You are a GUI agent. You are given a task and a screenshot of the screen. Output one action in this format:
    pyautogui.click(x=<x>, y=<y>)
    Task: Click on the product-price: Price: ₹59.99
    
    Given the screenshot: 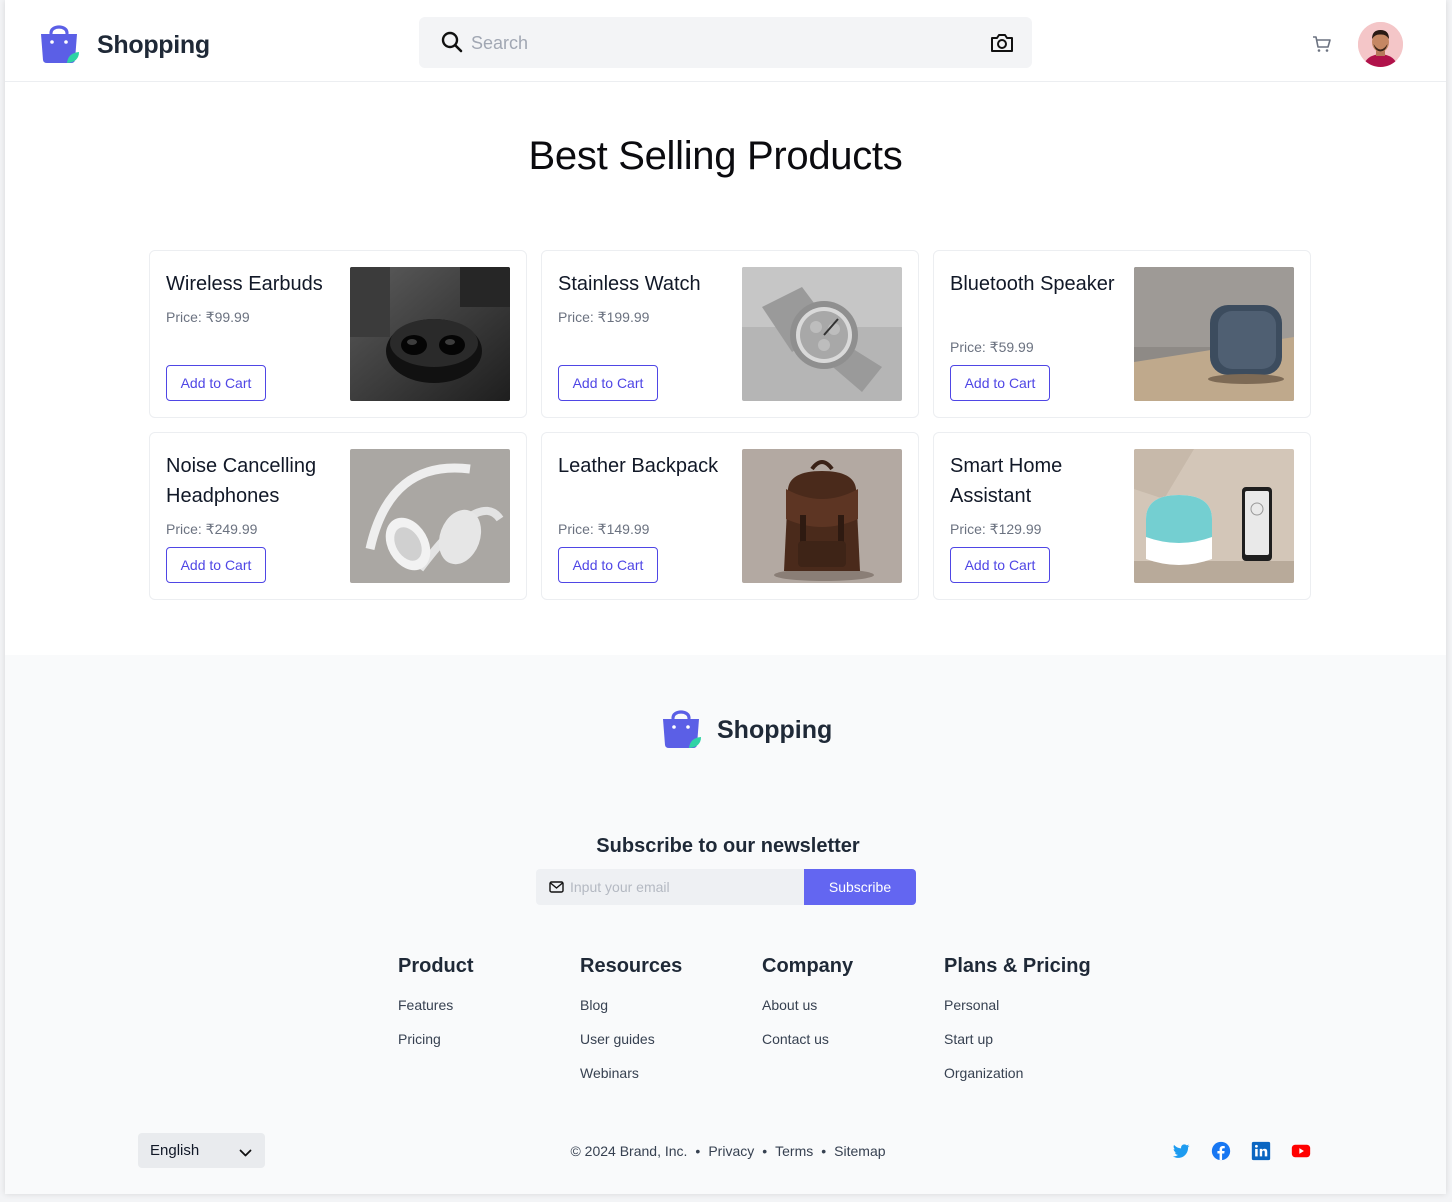 What is the action you would take?
    pyautogui.click(x=992, y=347)
    